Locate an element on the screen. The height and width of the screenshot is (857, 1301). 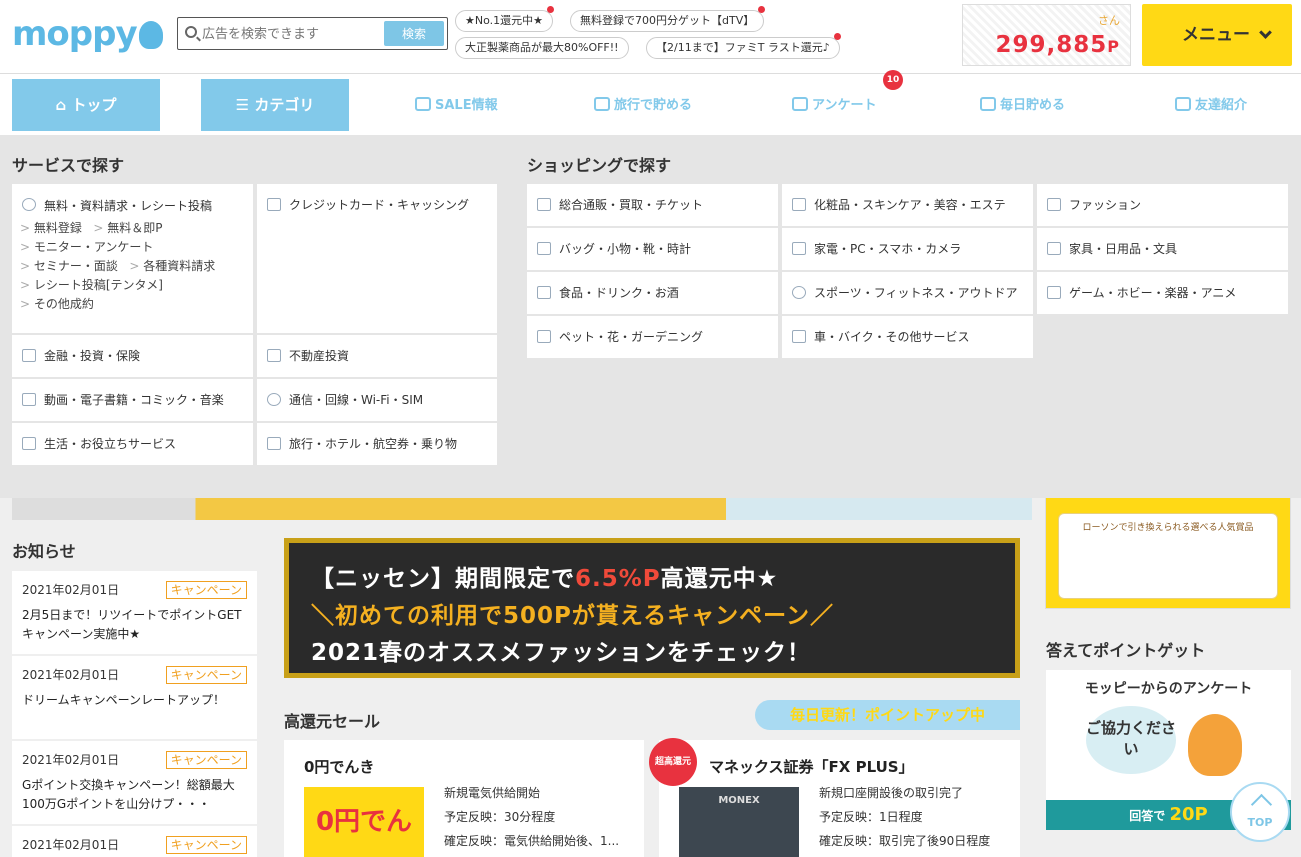
enquete-bubble: ご協力ください is located at coordinates (1131, 740).